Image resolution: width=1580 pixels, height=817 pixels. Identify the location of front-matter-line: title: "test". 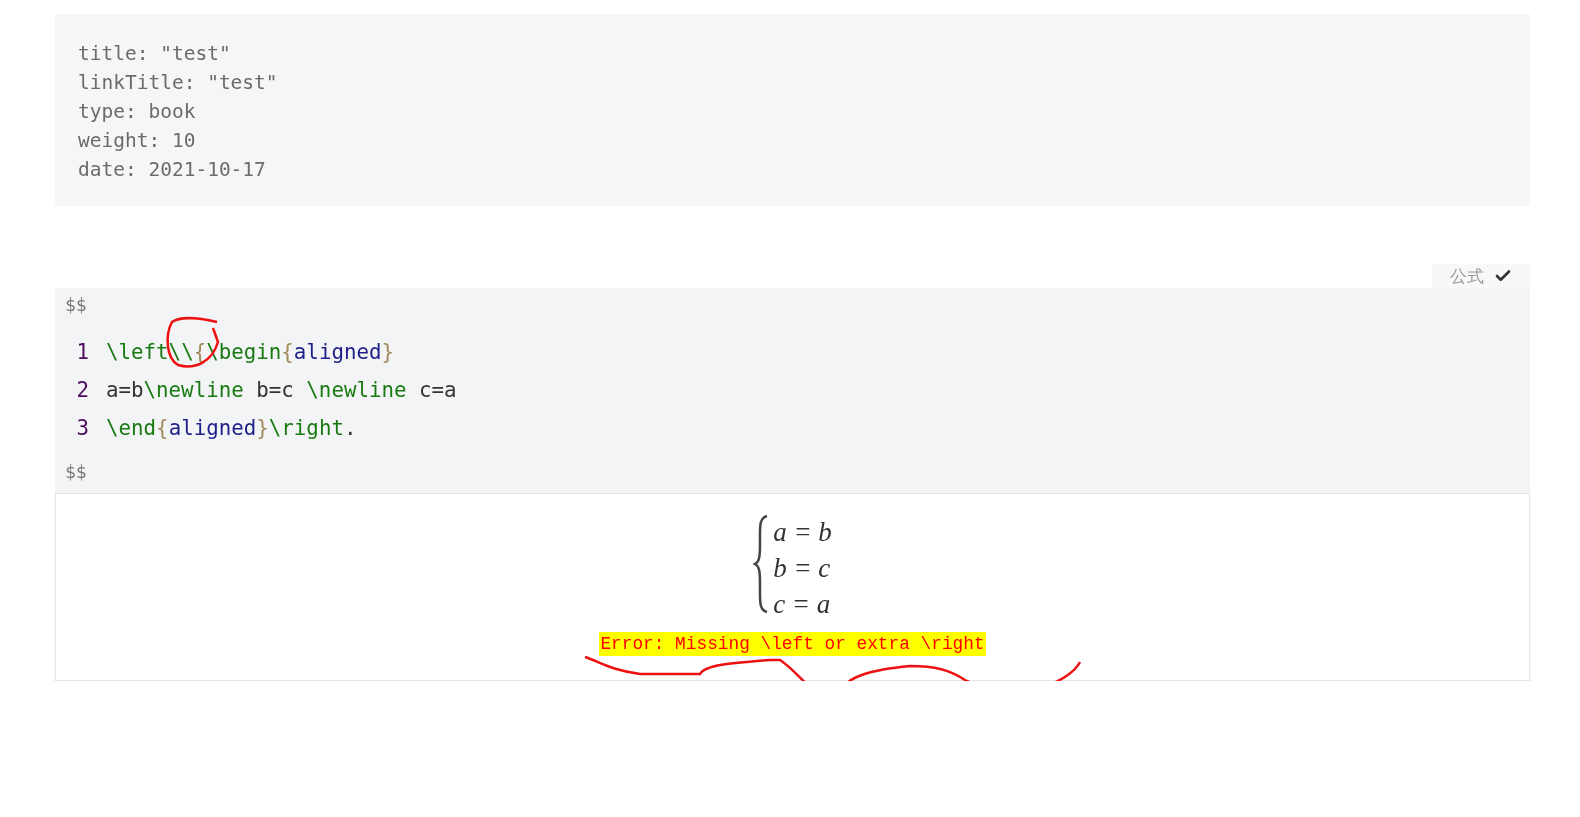
(155, 54).